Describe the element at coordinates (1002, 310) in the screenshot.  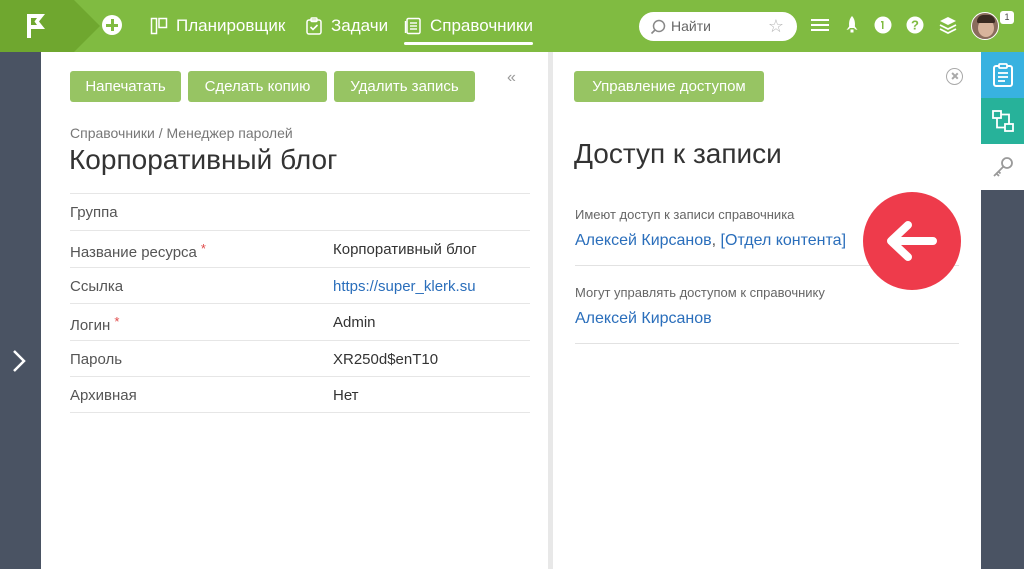
I see `side-toolbar` at that location.